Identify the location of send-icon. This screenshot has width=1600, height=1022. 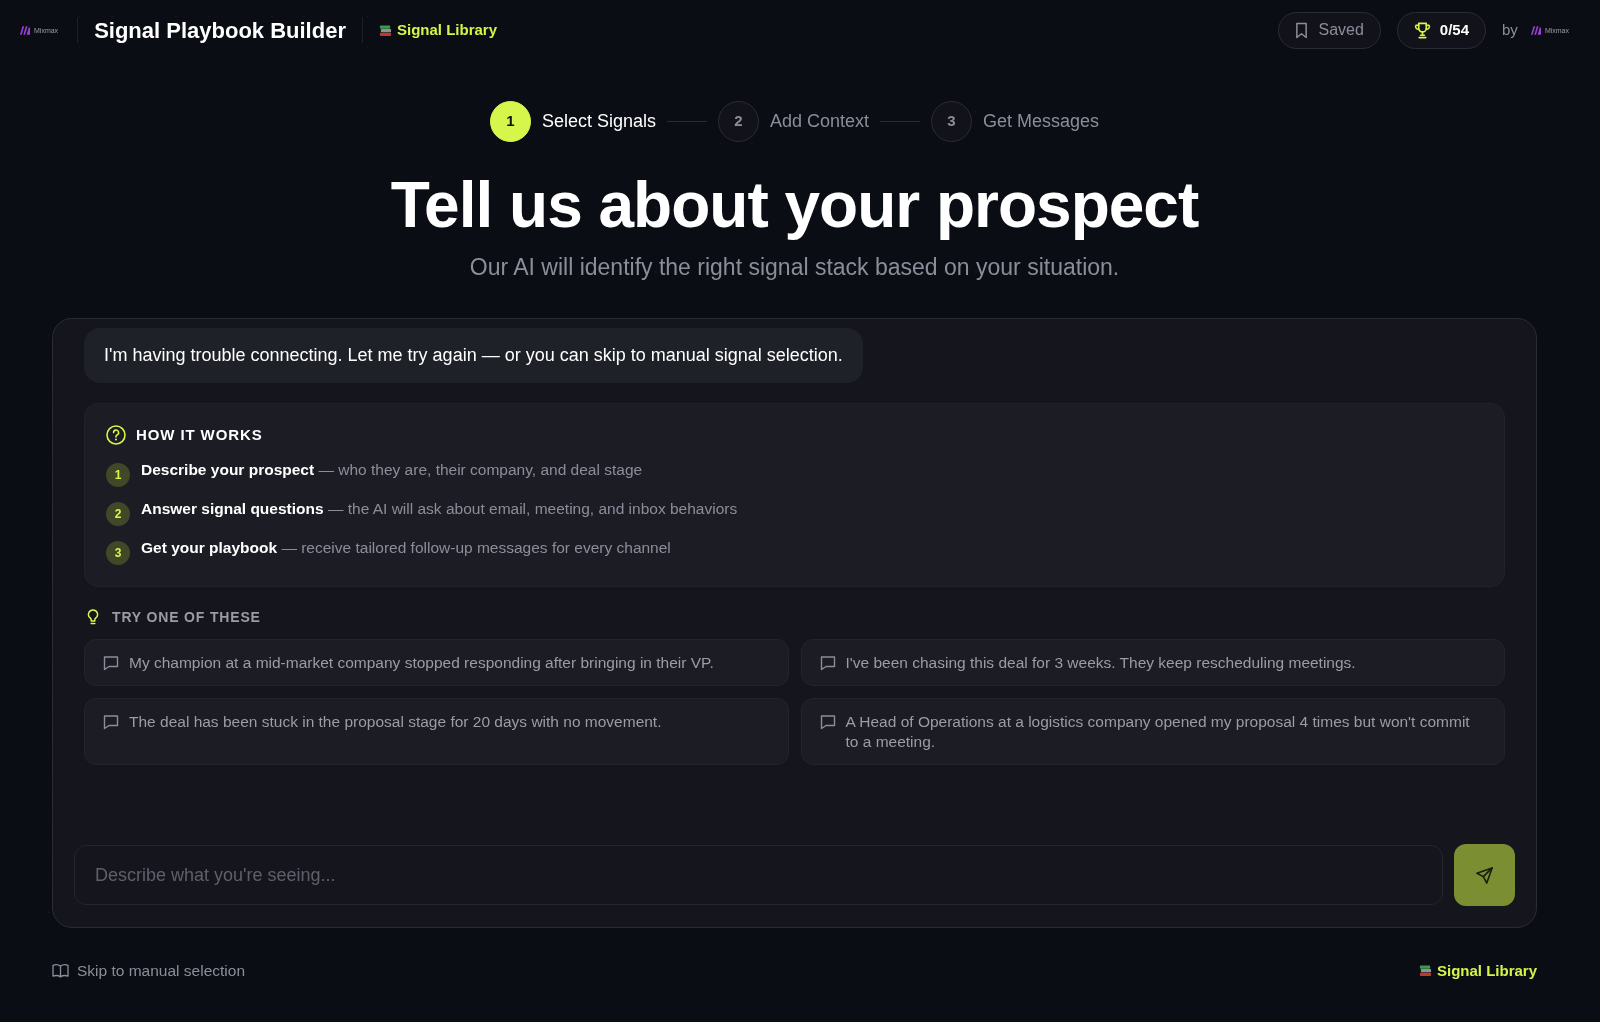
(1484, 875).